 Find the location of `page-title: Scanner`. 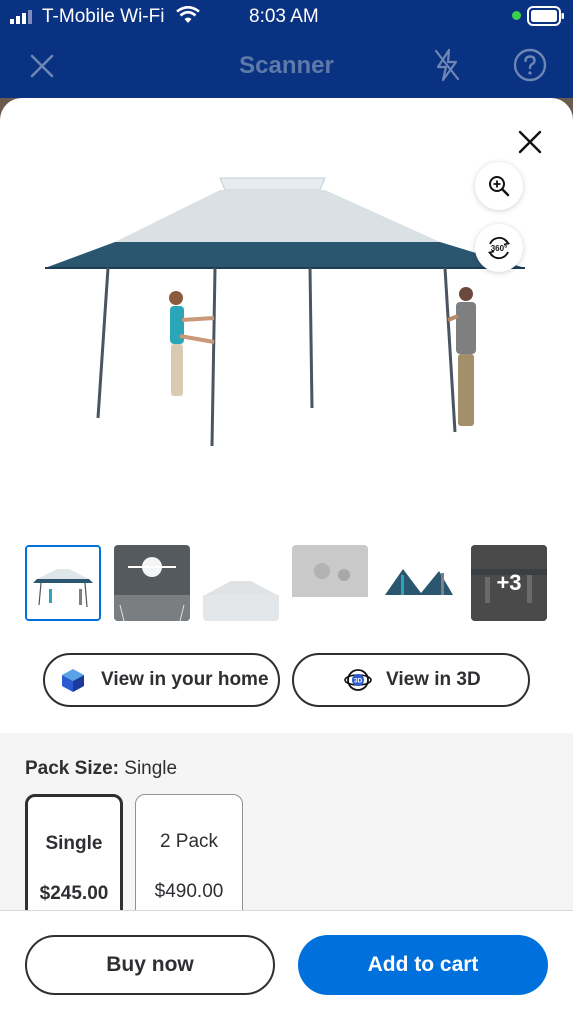

page-title: Scanner is located at coordinates (286, 65).